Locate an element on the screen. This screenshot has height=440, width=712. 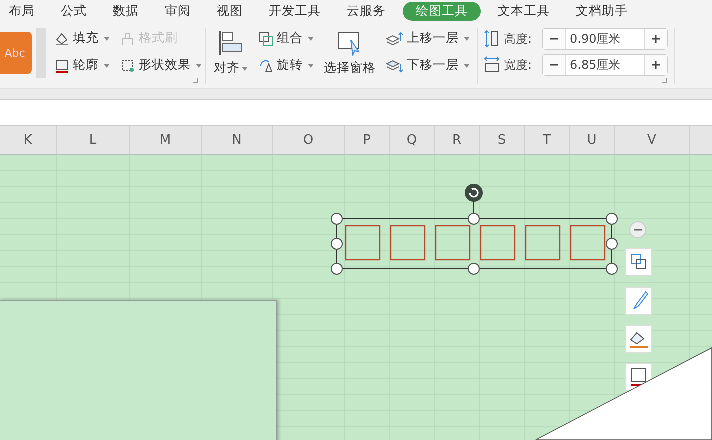
fill-button is located at coordinates (639, 340).